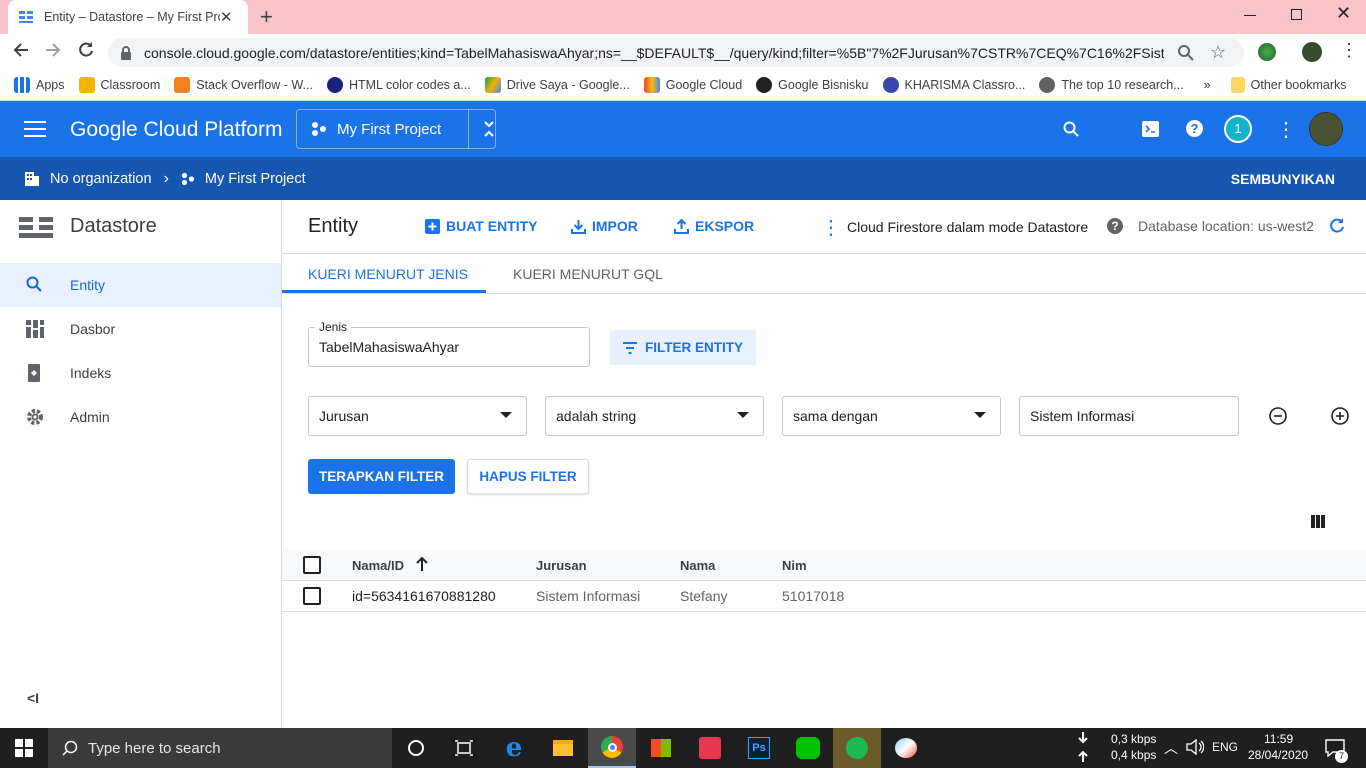 Image resolution: width=1366 pixels, height=768 pixels. What do you see at coordinates (1341, 756) in the screenshot?
I see `notification-count-badge: 7` at bounding box center [1341, 756].